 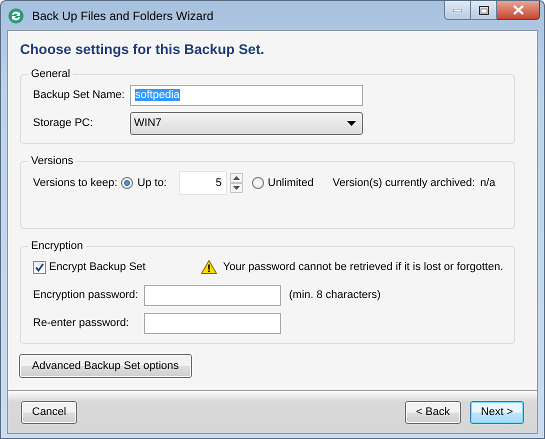 I want to click on down-arrow-icon, so click(x=236, y=188).